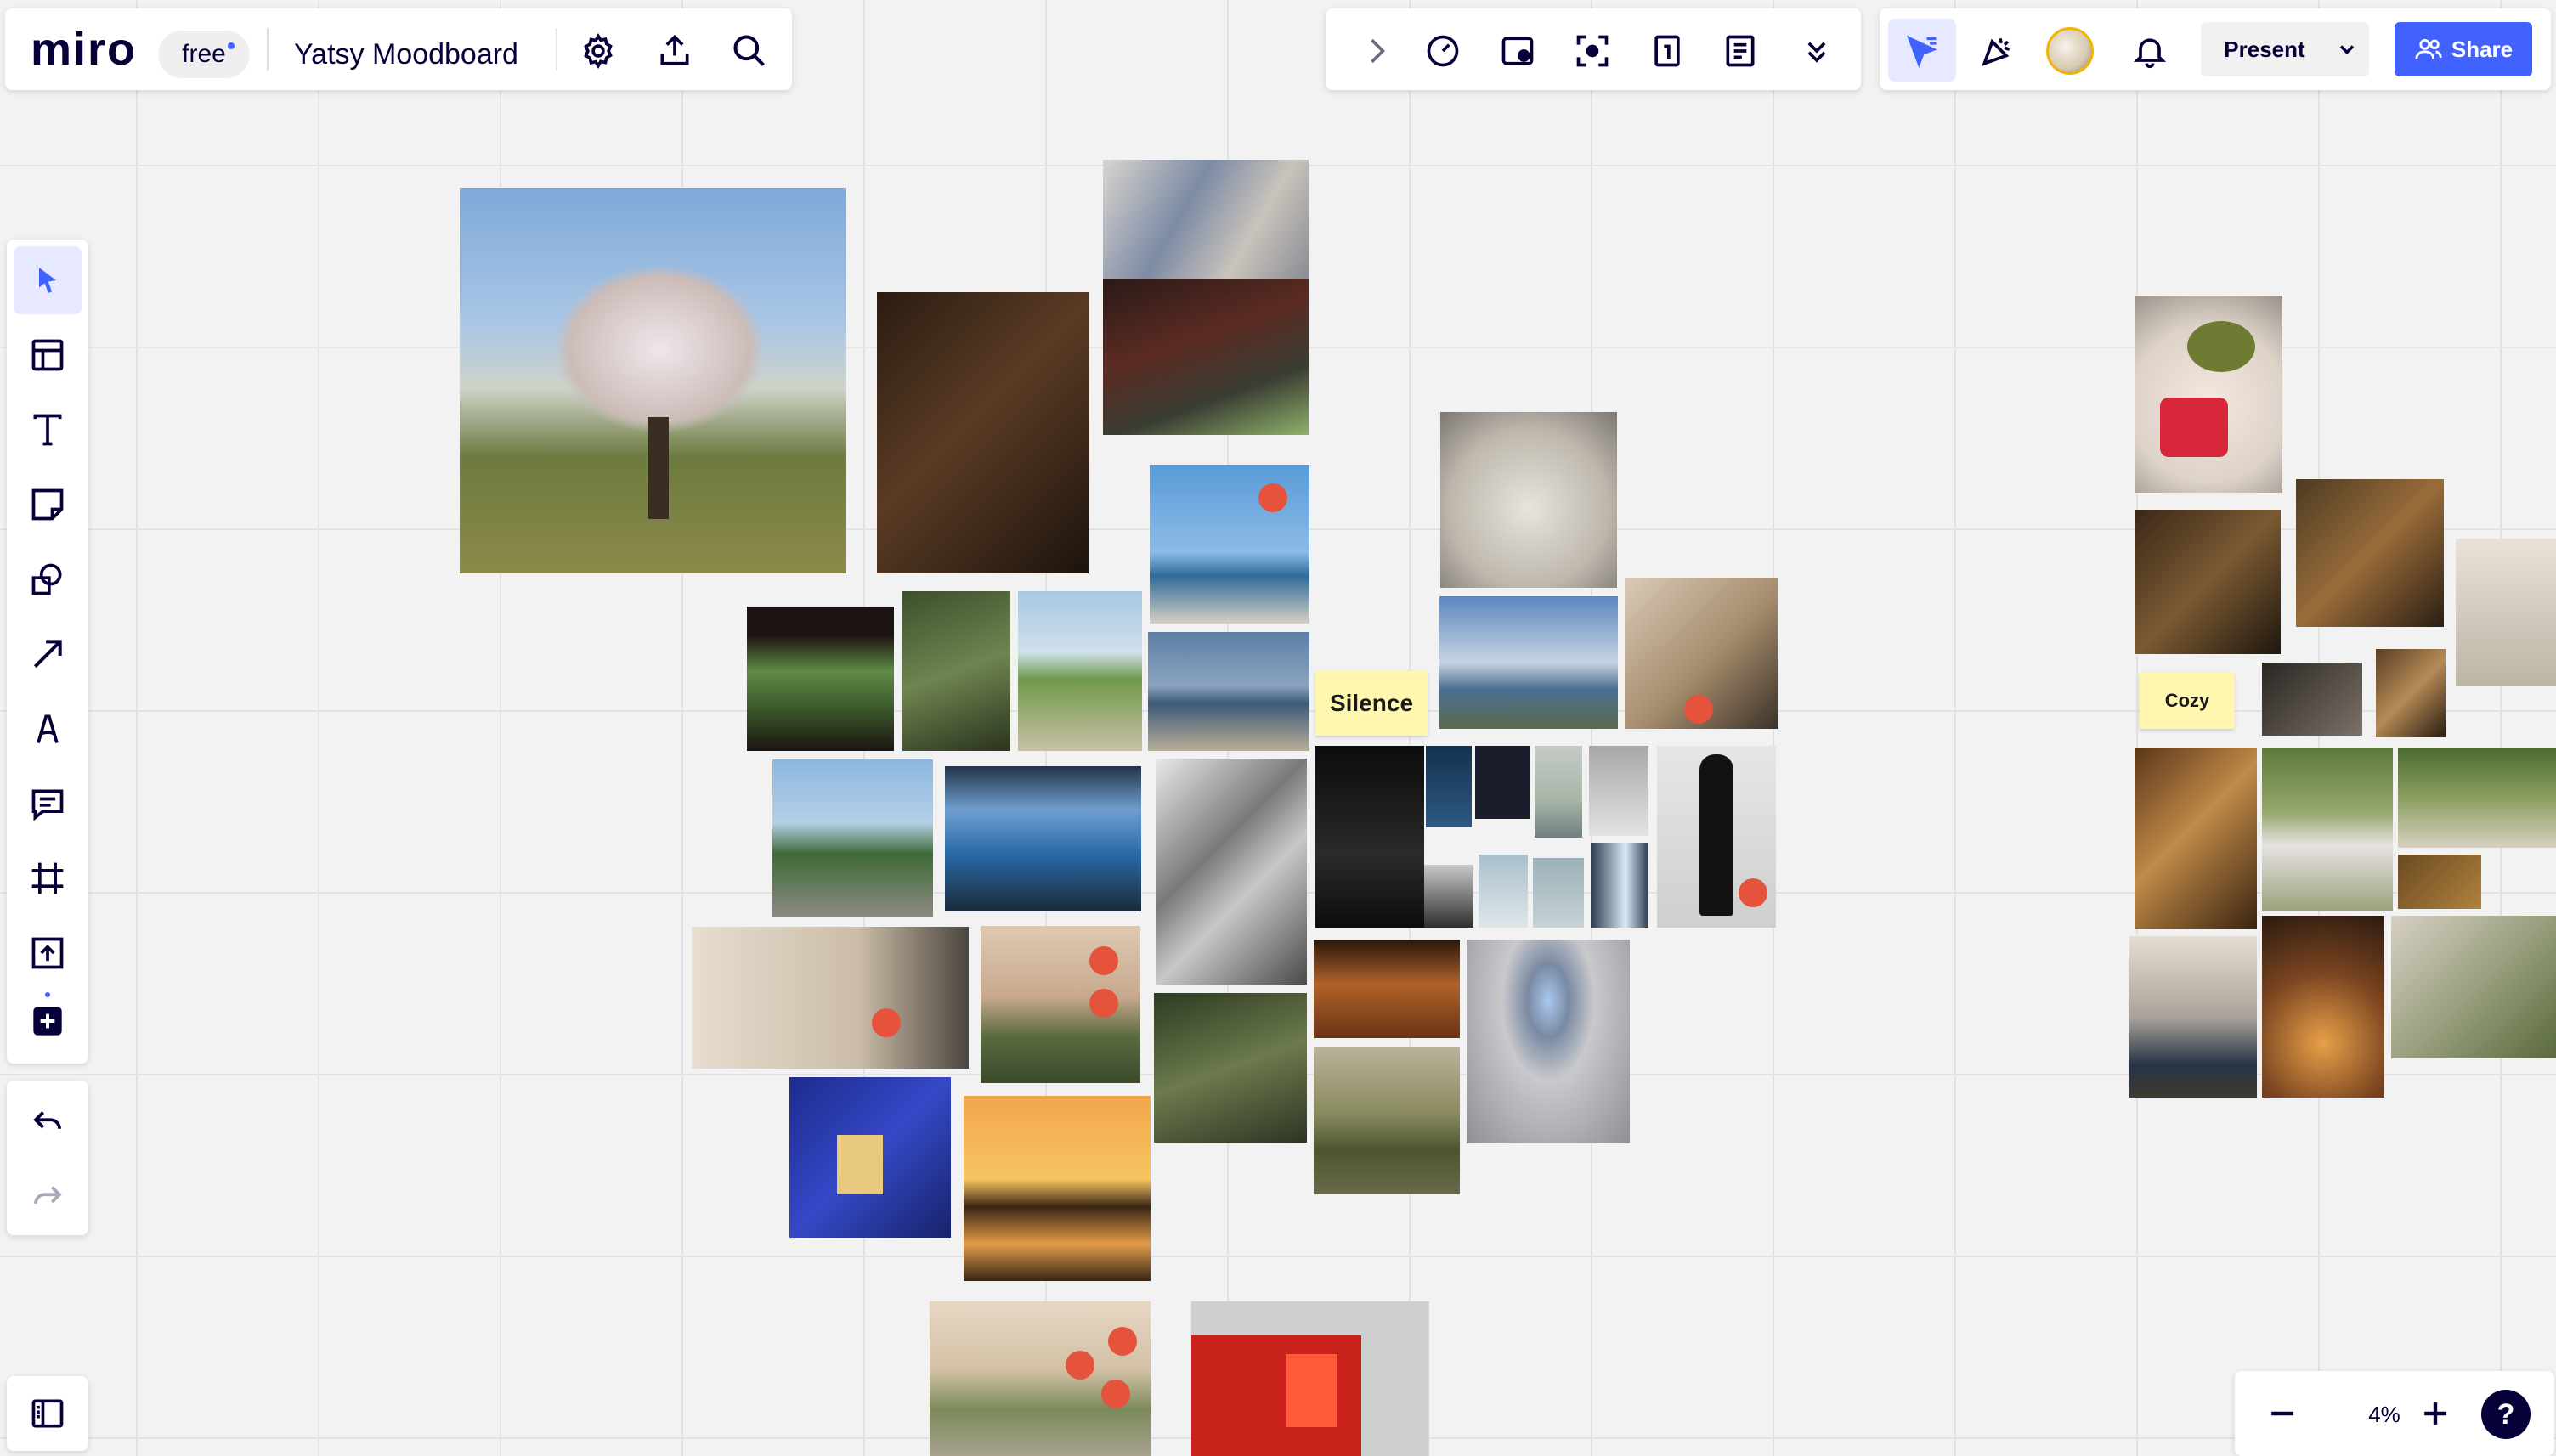 The height and width of the screenshot is (1456, 2556). I want to click on photo-river-willow, so click(1040, 1378).